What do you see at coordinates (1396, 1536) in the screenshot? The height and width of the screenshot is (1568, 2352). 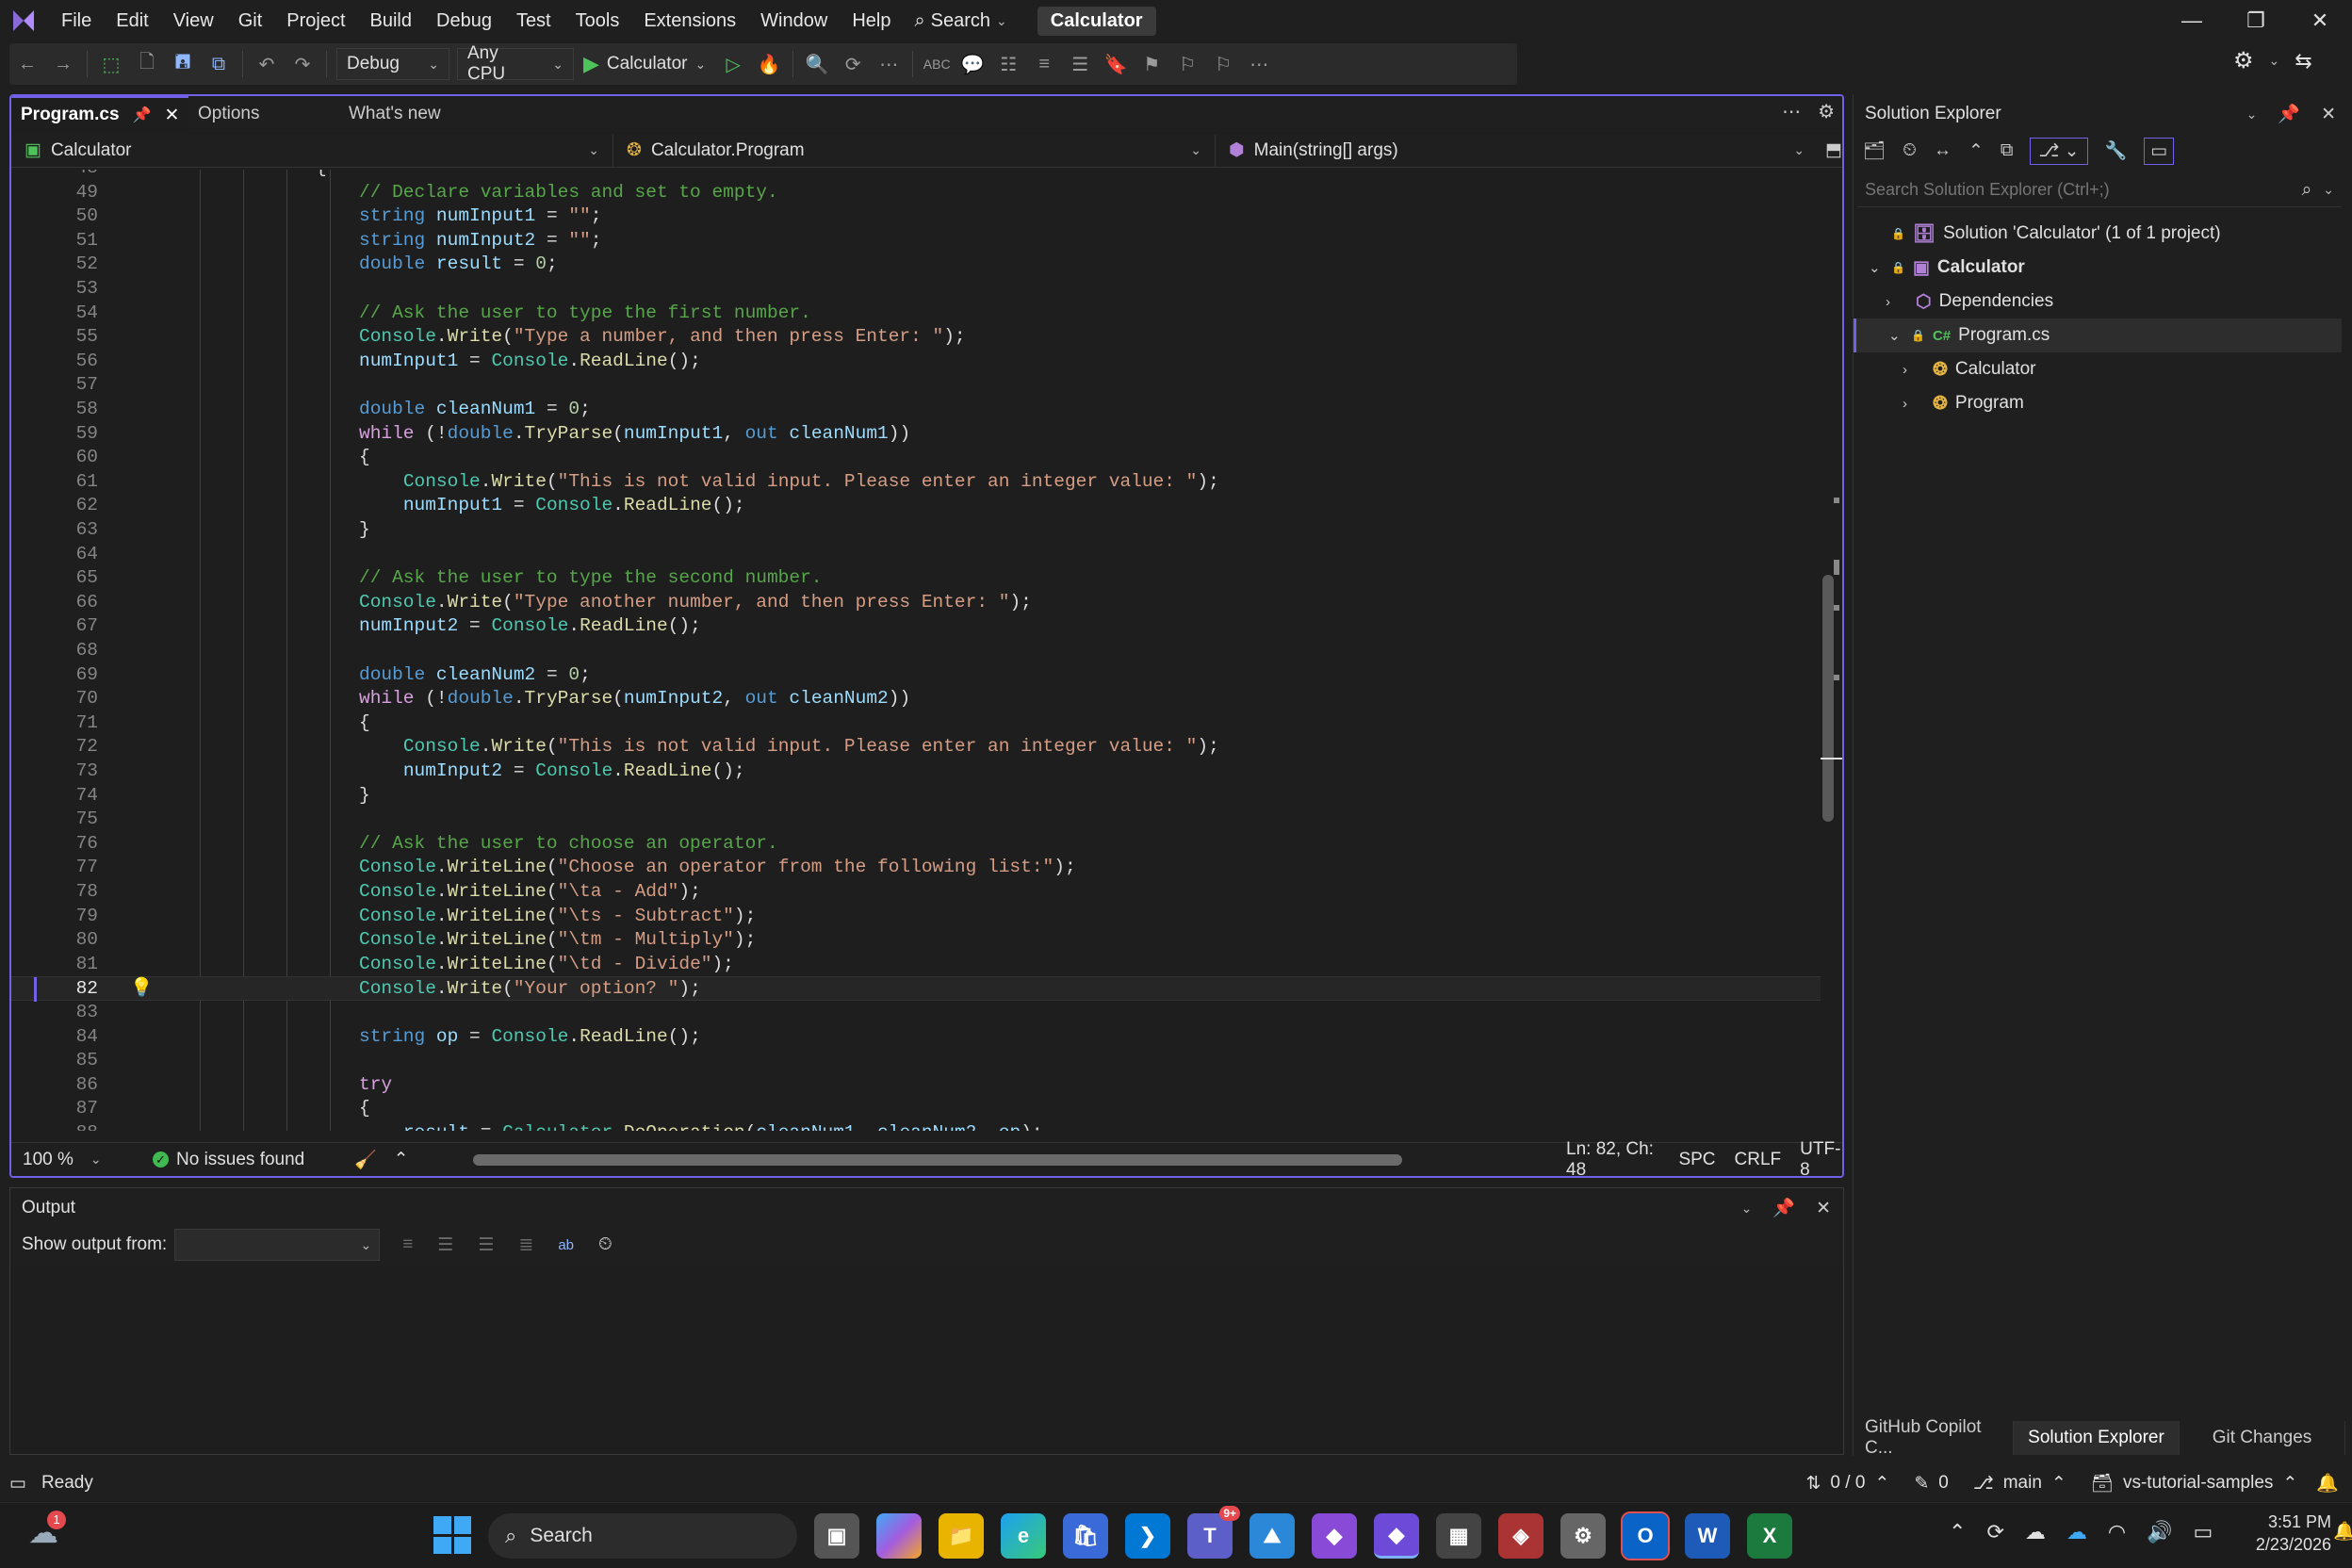 I see `visual-studio-icon: ◆` at bounding box center [1396, 1536].